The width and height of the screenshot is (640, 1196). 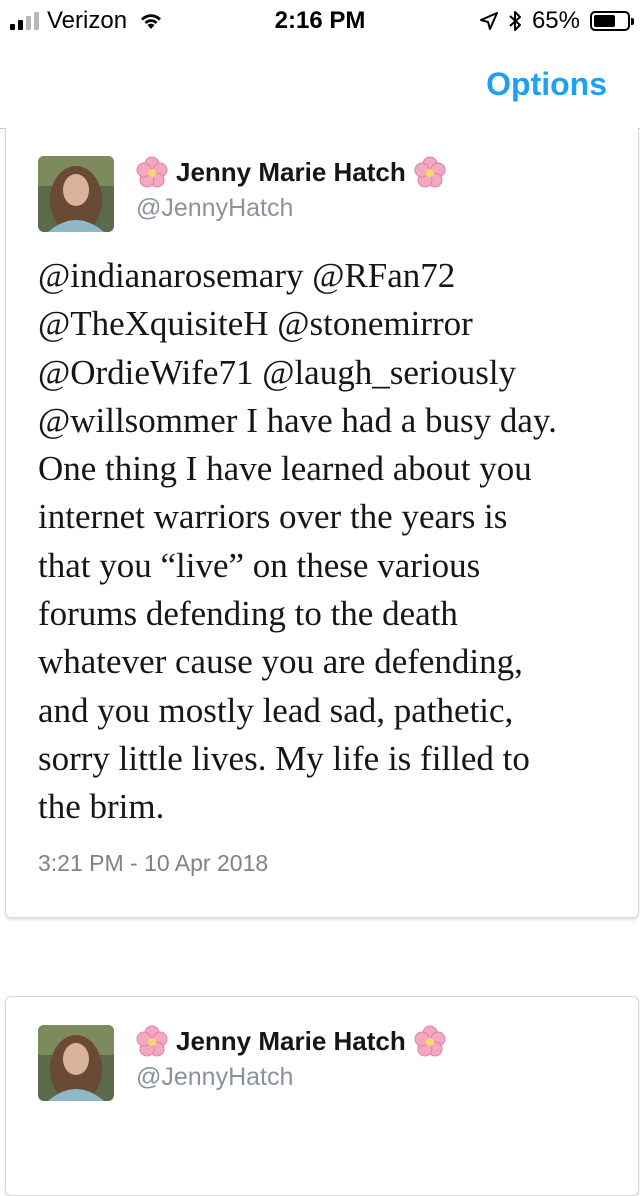 I want to click on options-button: Options, so click(x=546, y=84).